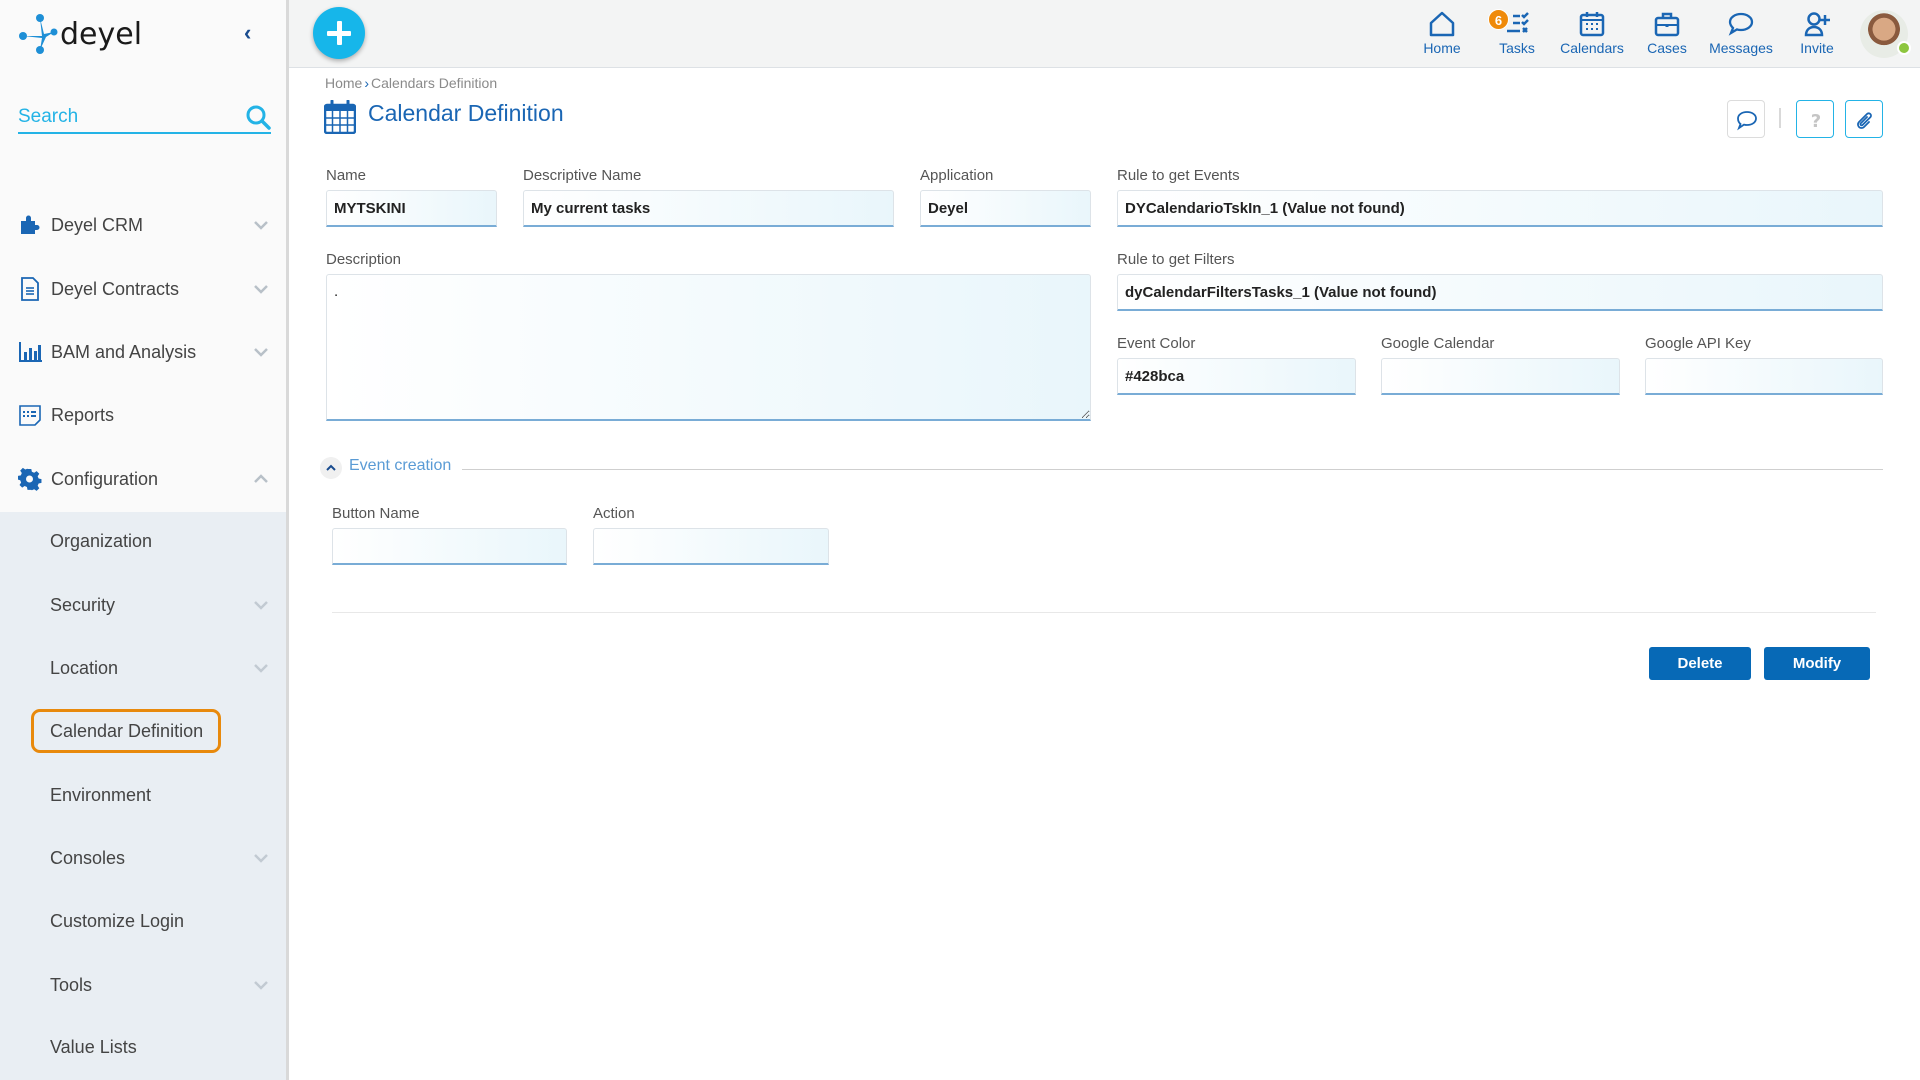 The width and height of the screenshot is (1920, 1080). What do you see at coordinates (1438, 343) in the screenshot?
I see `google-calendar-label: Google Calendar` at bounding box center [1438, 343].